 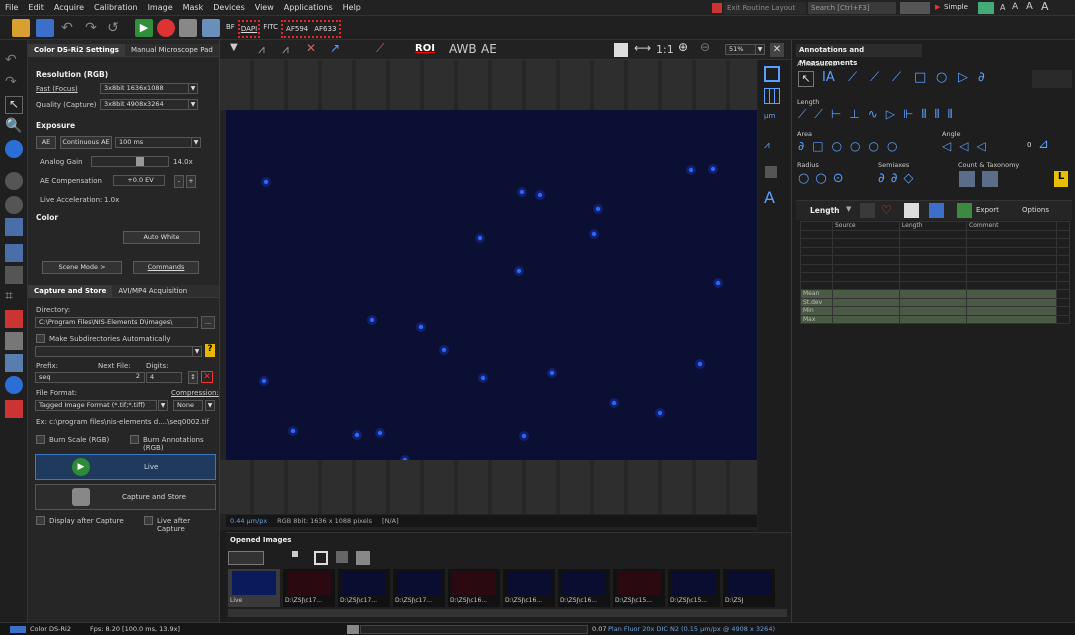 I want to click on arrow-tool-icon: ↗, so click(x=335, y=48).